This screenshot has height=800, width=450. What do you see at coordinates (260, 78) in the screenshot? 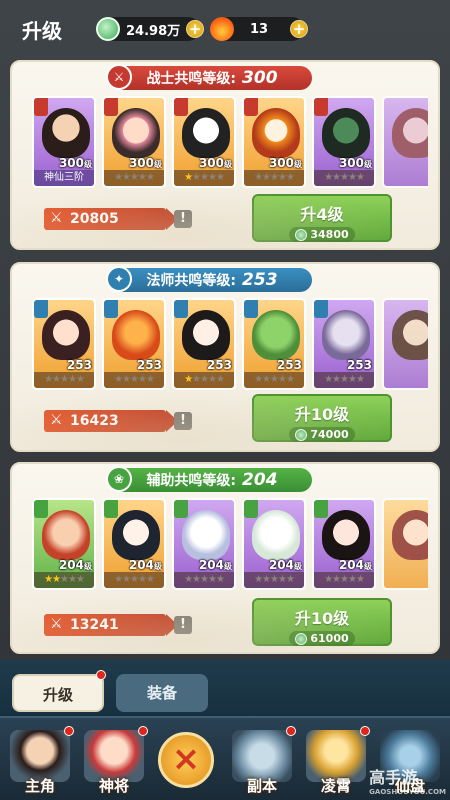
I see `banner-value: 300` at bounding box center [260, 78].